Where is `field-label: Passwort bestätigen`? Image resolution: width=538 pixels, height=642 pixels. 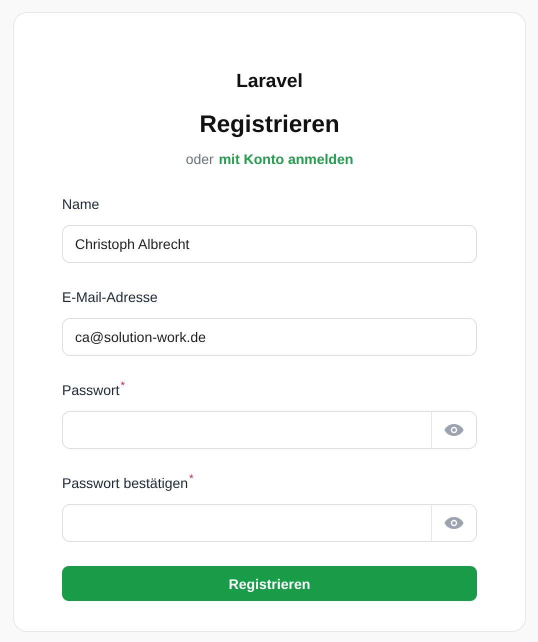 field-label: Passwort bestätigen is located at coordinates (125, 483).